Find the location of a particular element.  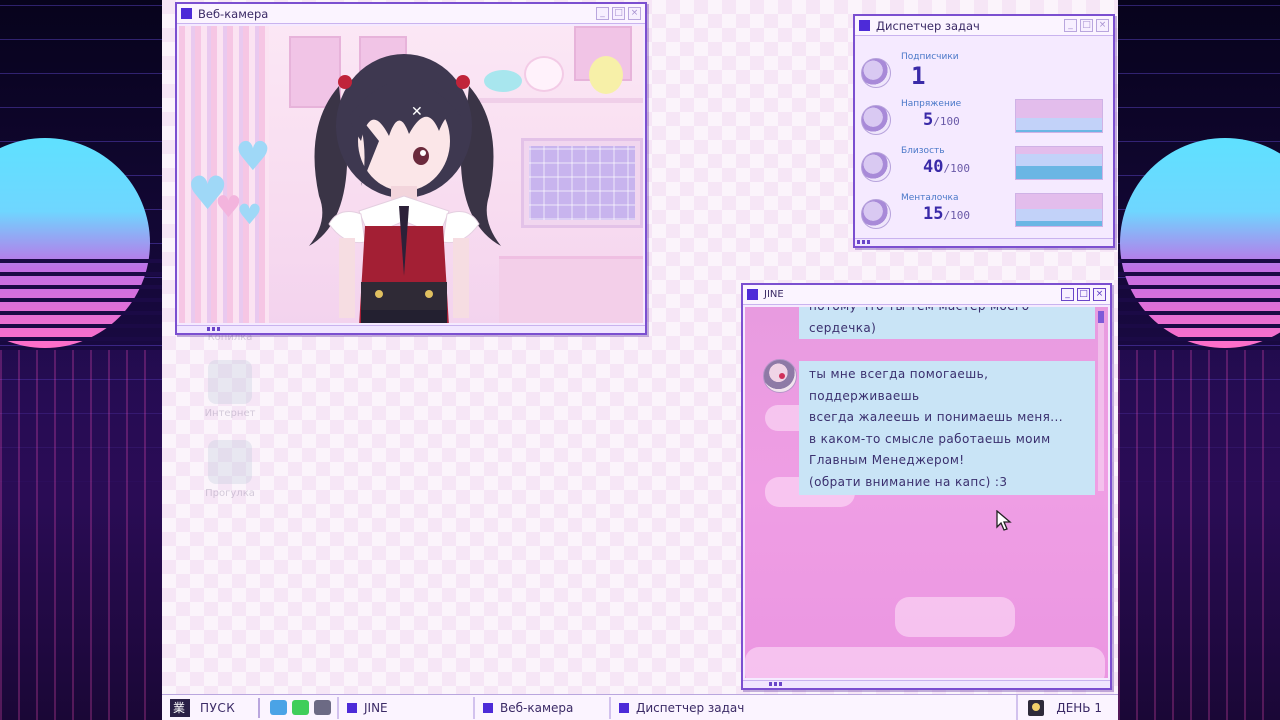

night-moon-icon is located at coordinates (1036, 707).